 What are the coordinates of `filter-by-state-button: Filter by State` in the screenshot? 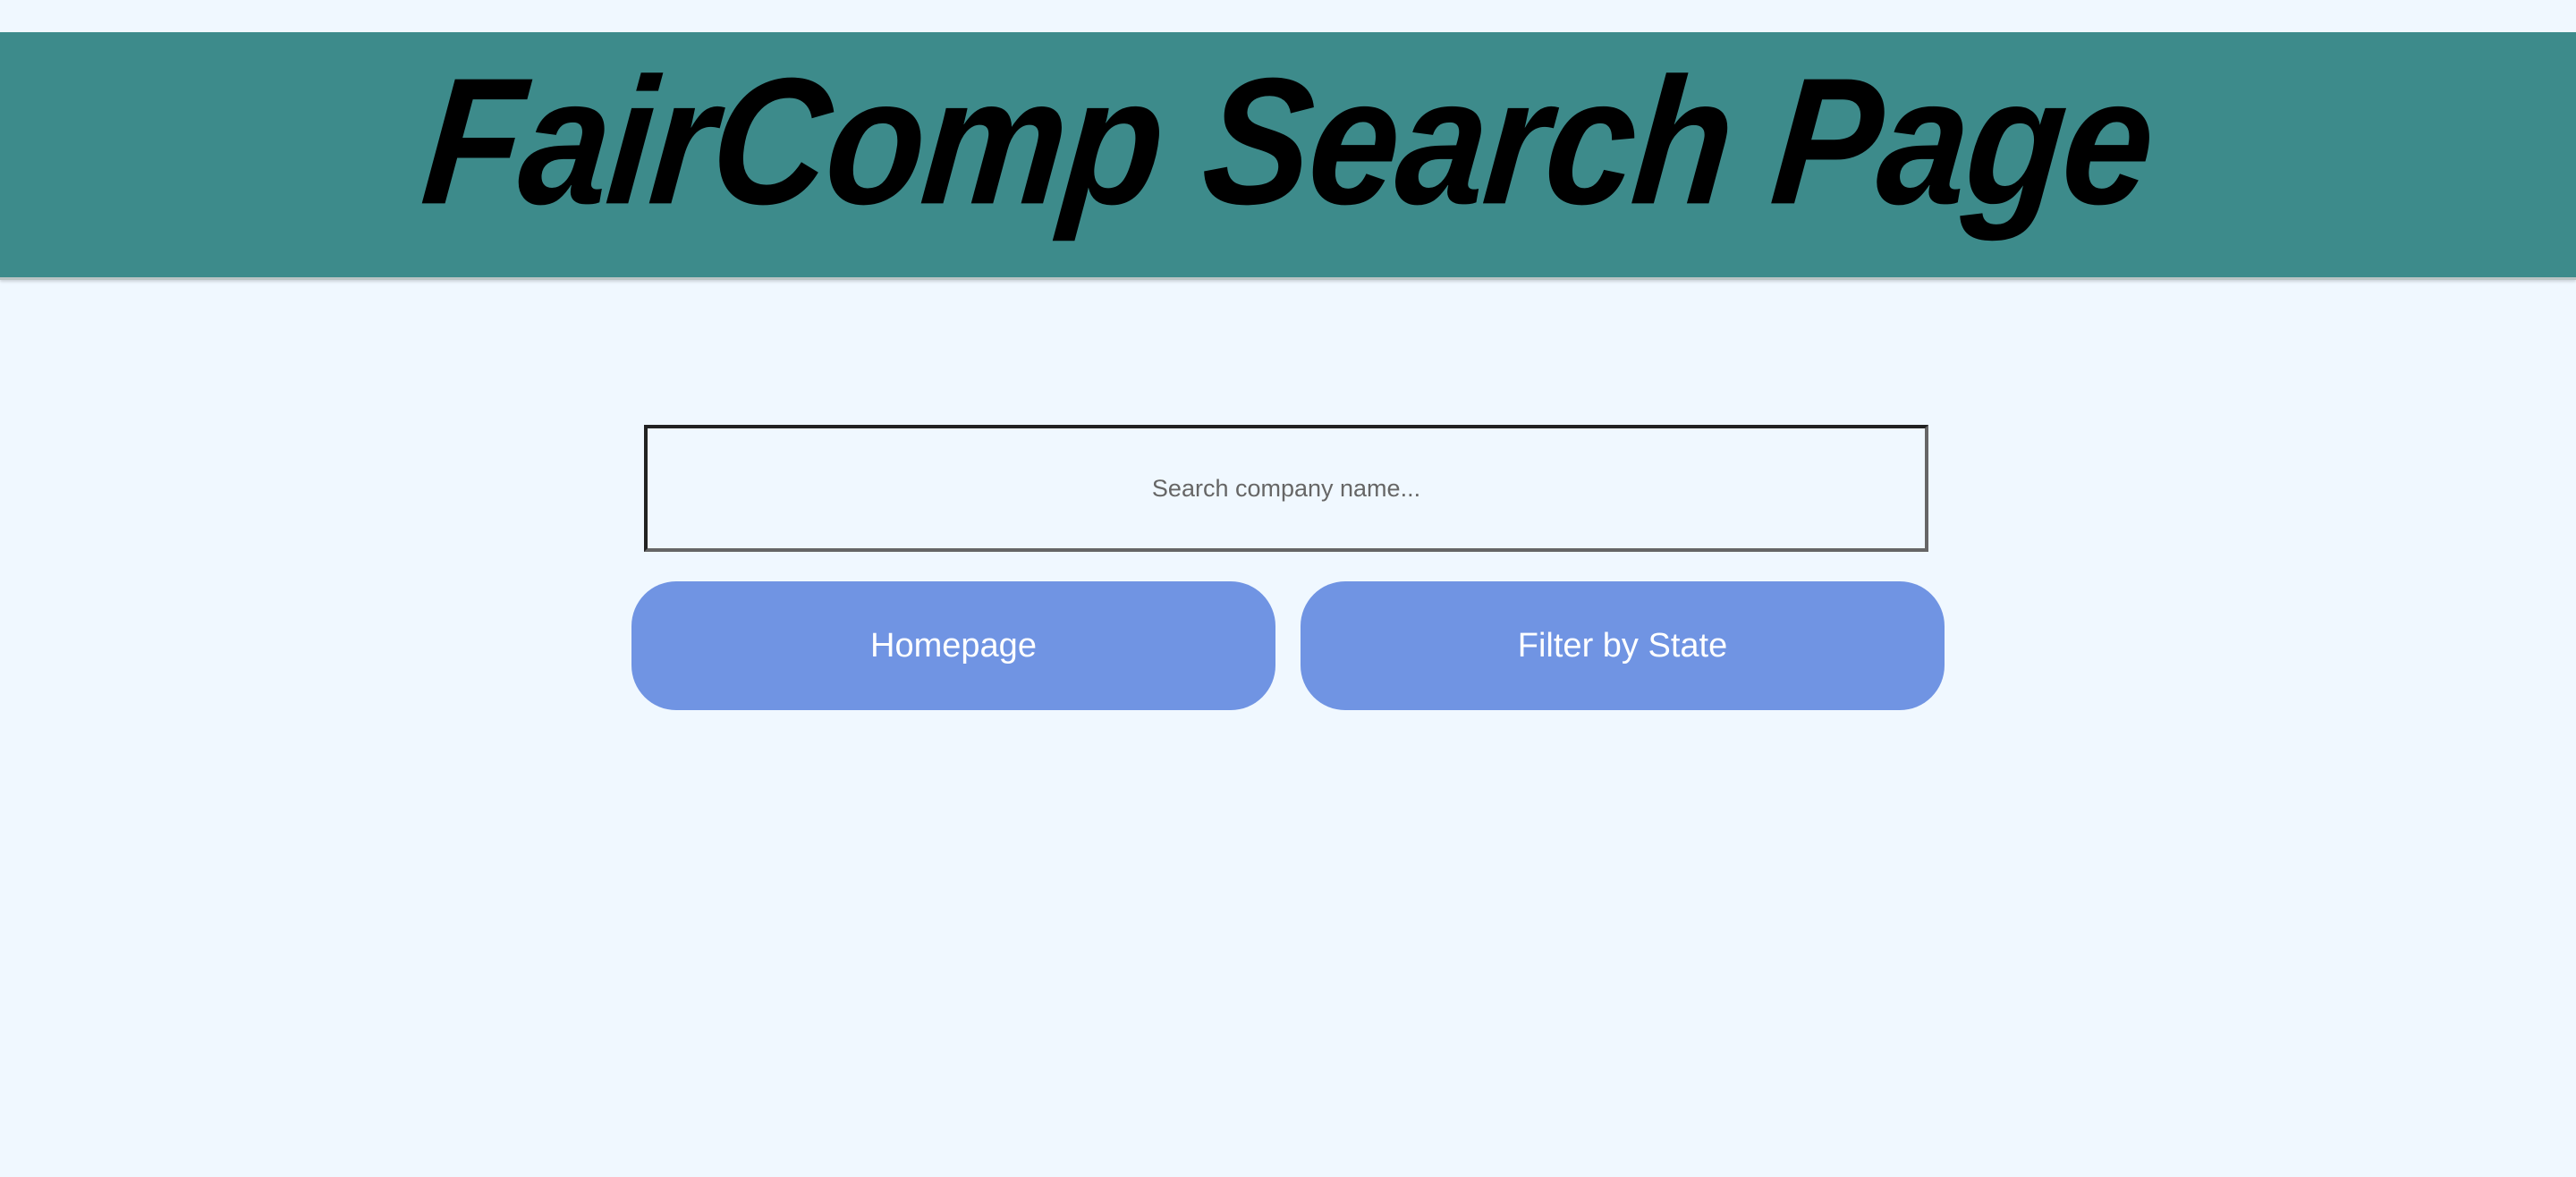 It's located at (1623, 645).